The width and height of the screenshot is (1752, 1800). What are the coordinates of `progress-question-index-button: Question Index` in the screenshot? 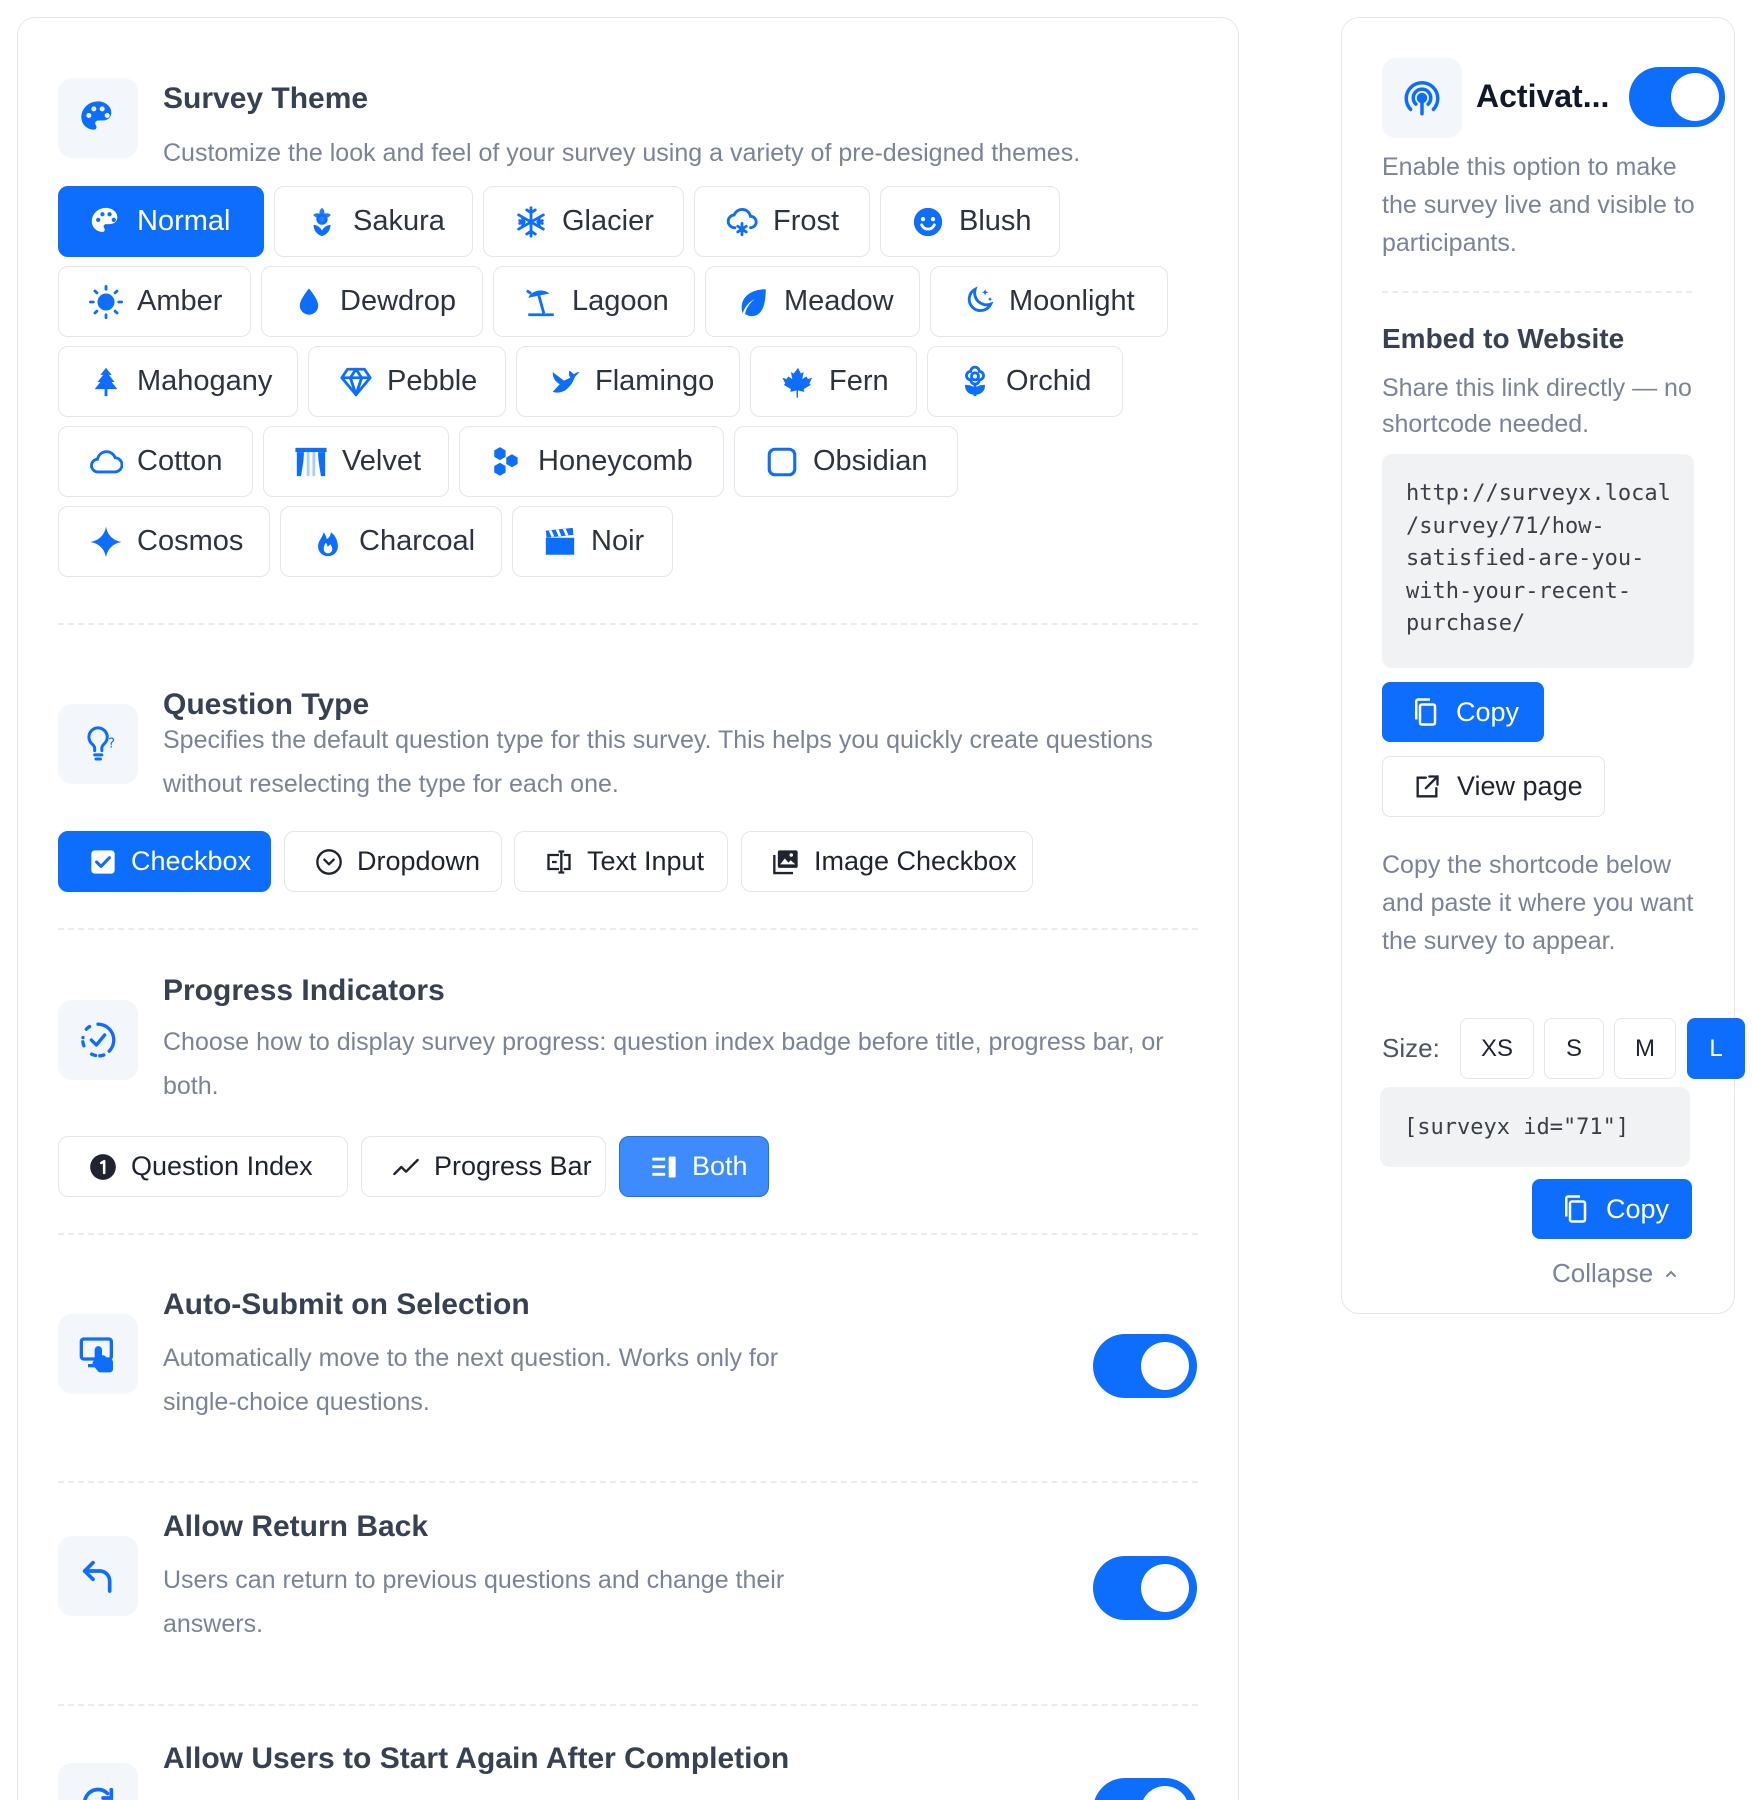 It's located at (203, 1166).